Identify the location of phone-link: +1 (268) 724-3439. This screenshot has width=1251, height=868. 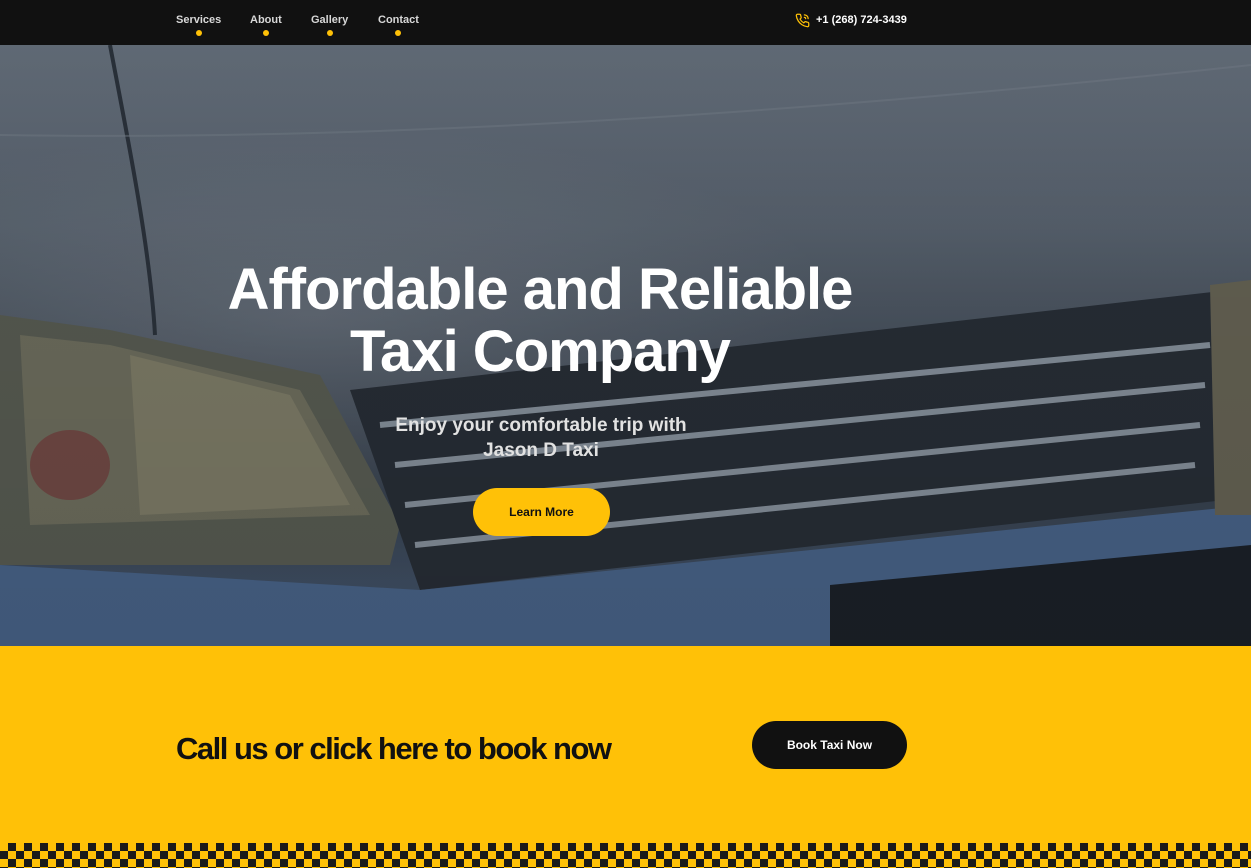
(851, 20).